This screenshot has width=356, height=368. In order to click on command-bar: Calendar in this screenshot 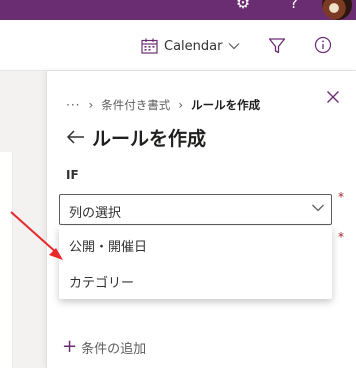, I will do `click(178, 45)`.